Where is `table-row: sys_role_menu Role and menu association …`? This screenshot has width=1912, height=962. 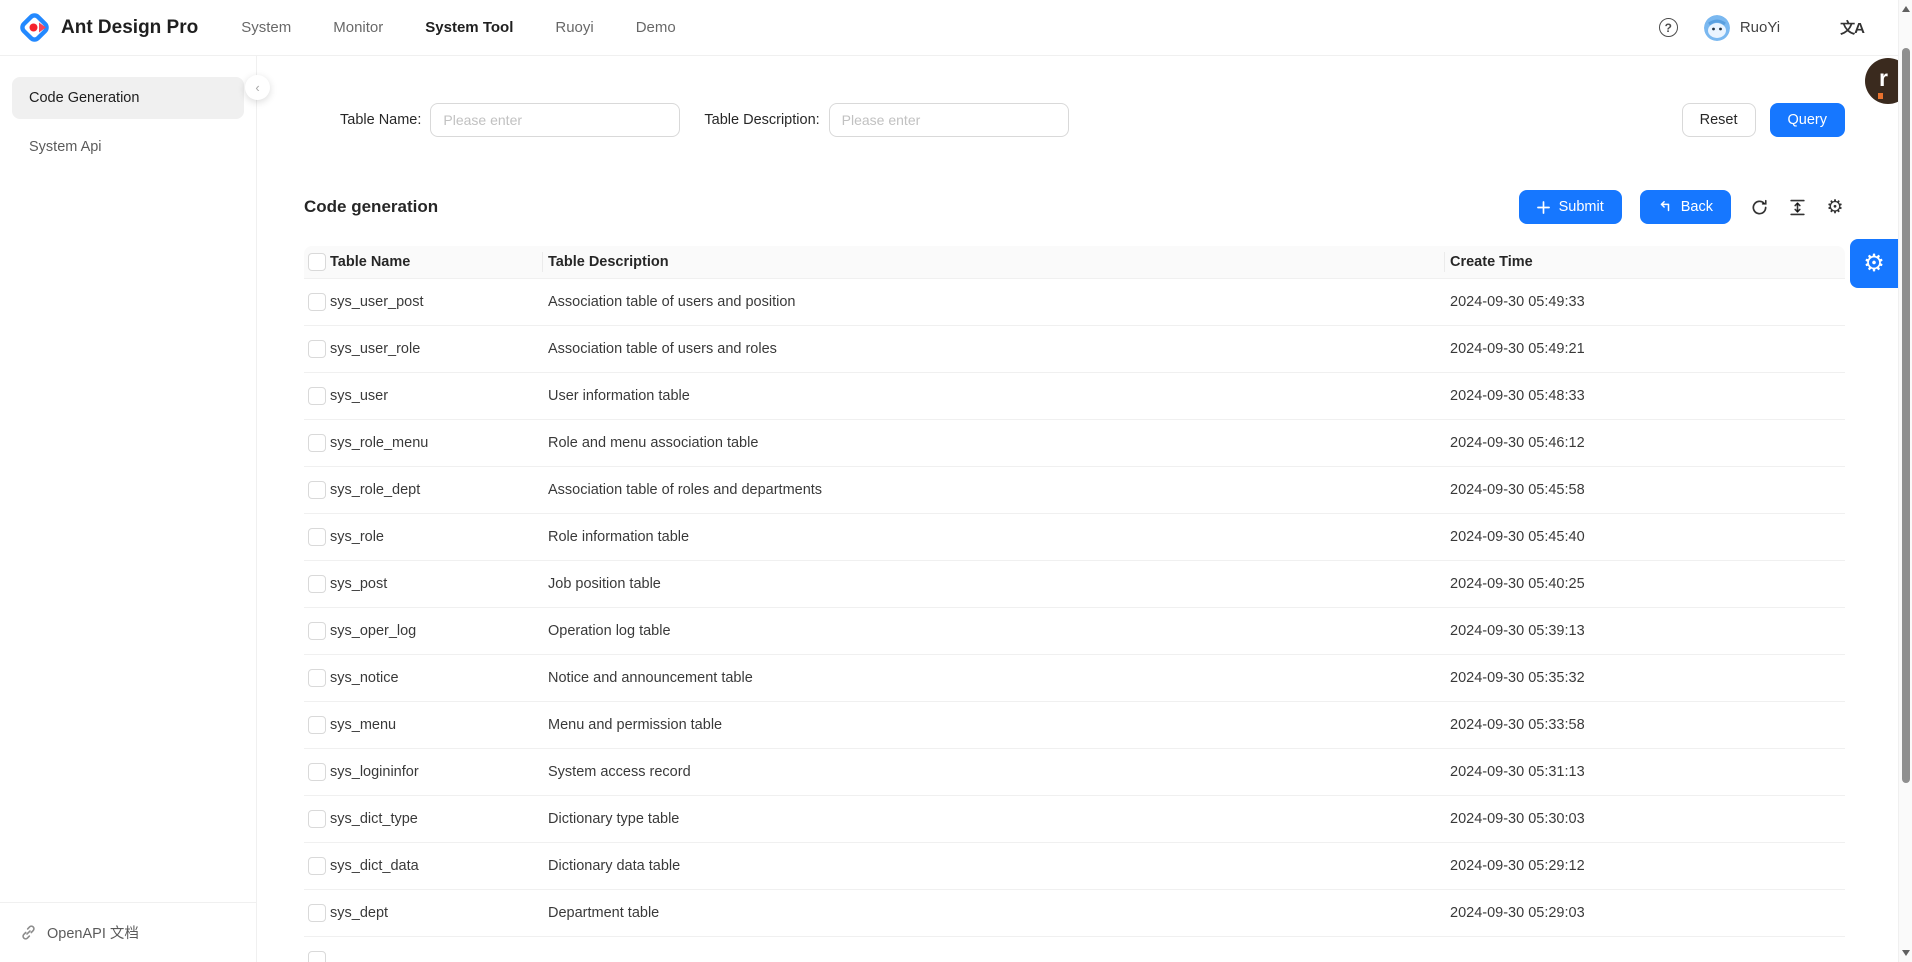
table-row: sys_role_menu Role and menu association … is located at coordinates (1074, 443).